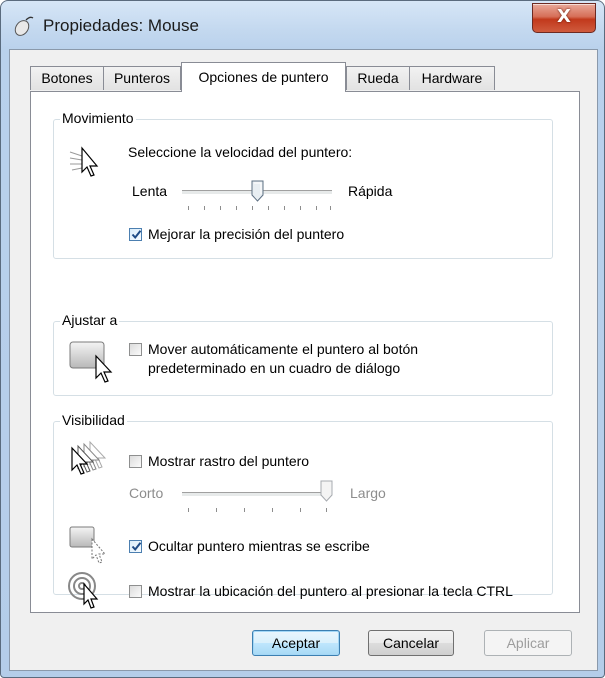 This screenshot has width=605, height=678. Describe the element at coordinates (302, 25) in the screenshot. I see `title-bar: Propiedades: Mouse X` at that location.